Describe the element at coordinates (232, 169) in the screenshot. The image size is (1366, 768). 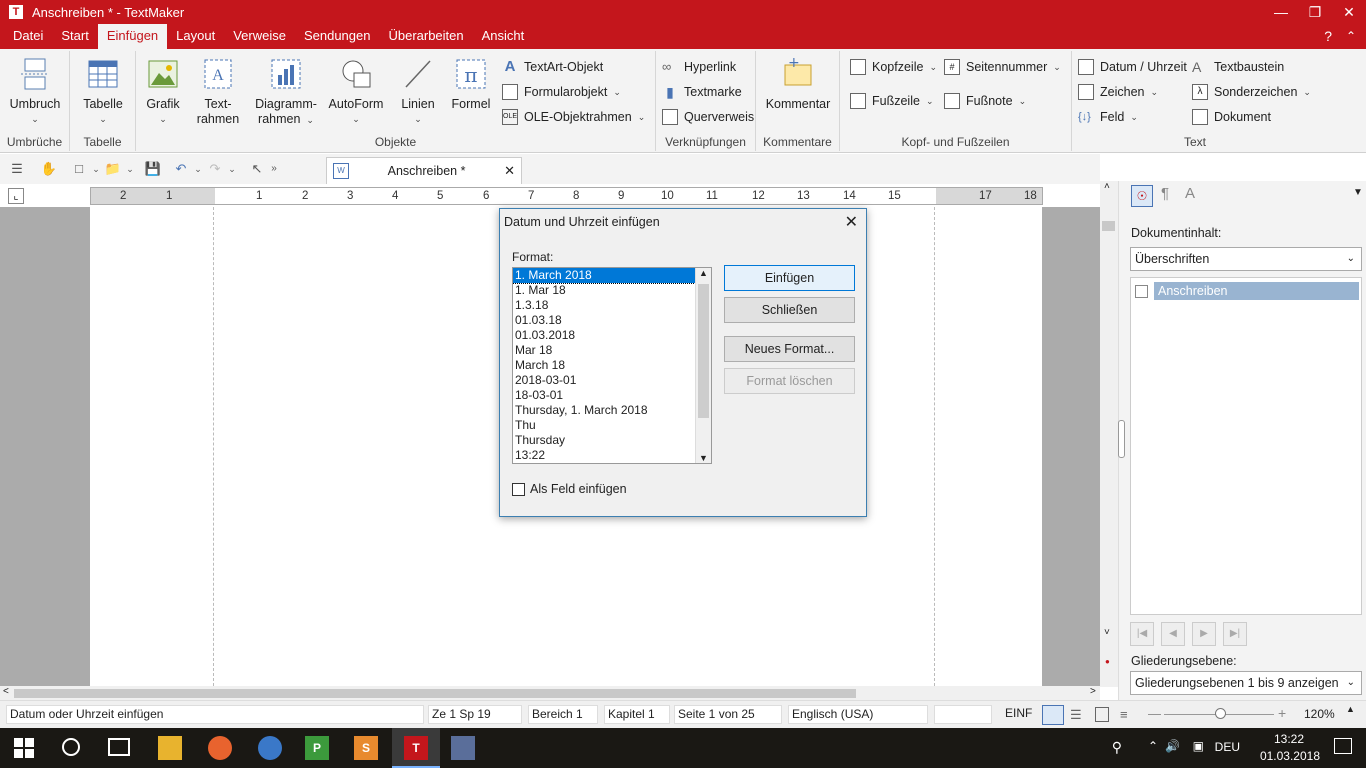
I see `redo-dropdown-icon: ⌄` at that location.